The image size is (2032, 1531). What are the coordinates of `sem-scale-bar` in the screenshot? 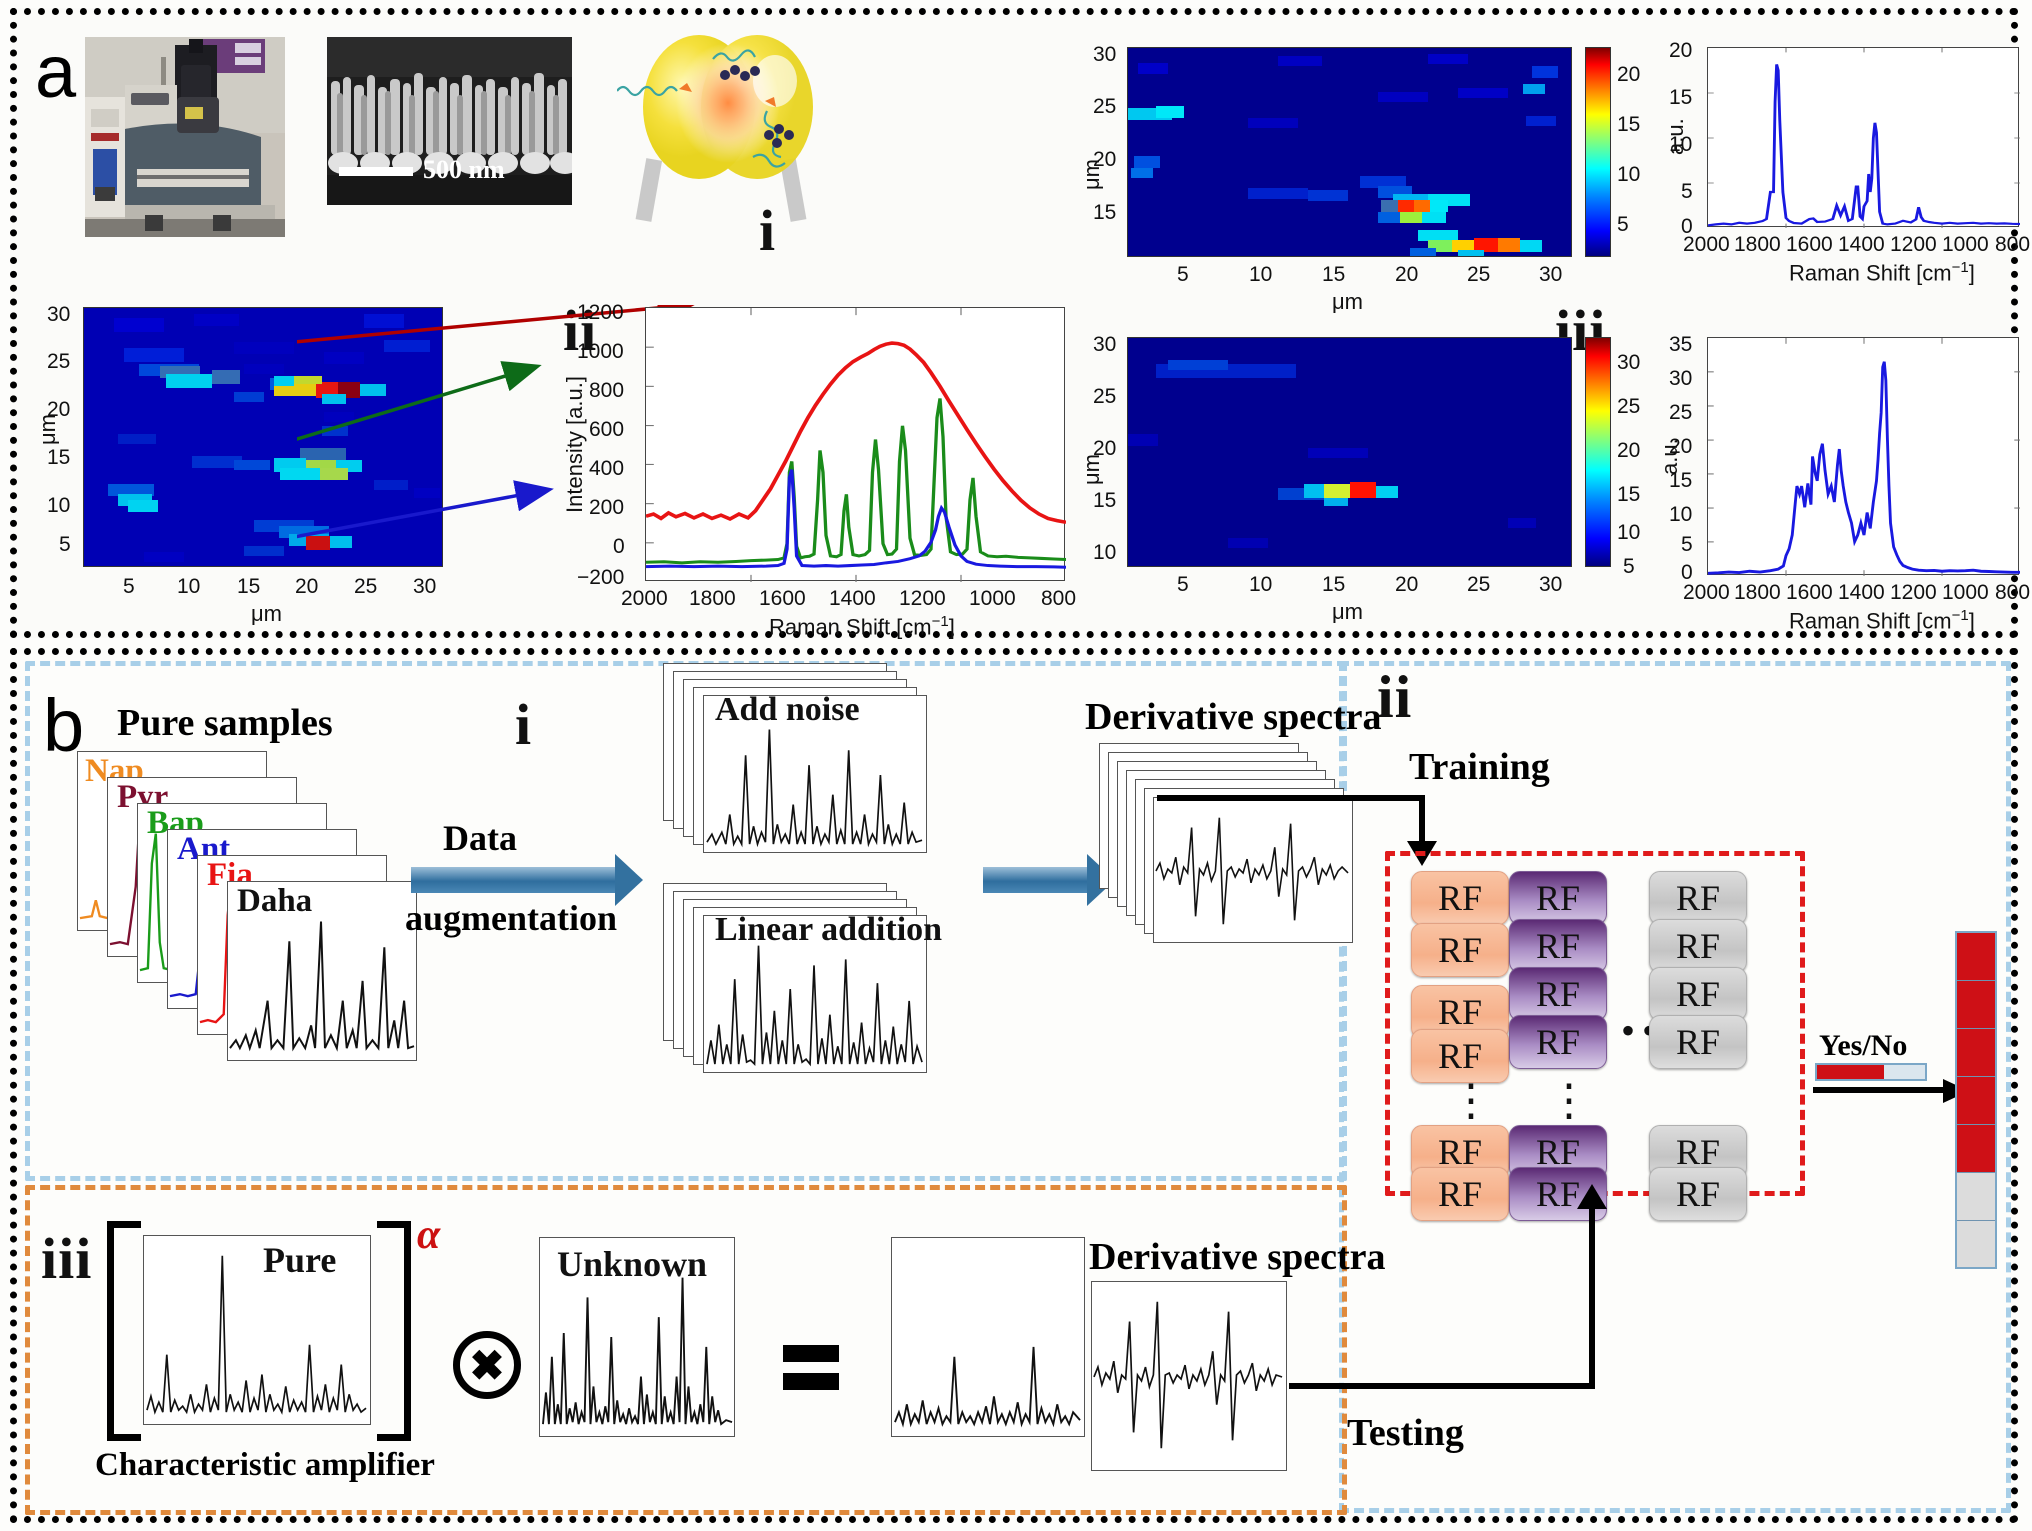 It's located at (376, 171).